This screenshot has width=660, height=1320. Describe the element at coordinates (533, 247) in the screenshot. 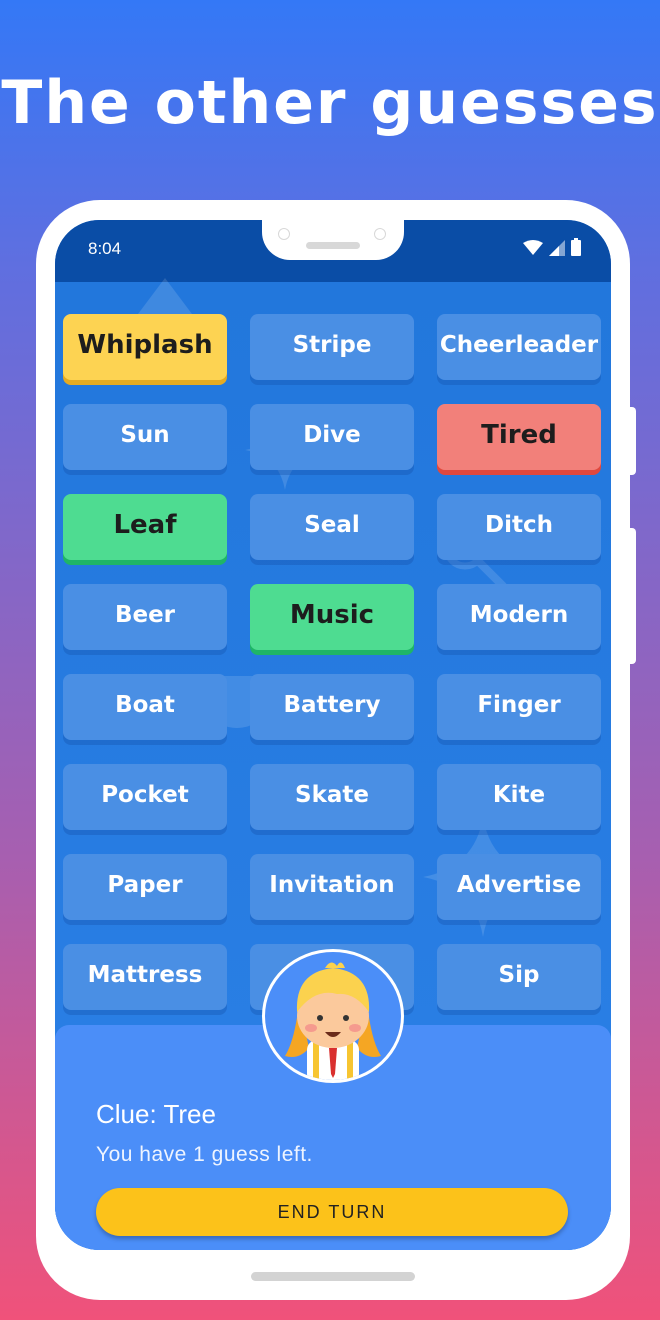

I see `wifi-icon` at that location.